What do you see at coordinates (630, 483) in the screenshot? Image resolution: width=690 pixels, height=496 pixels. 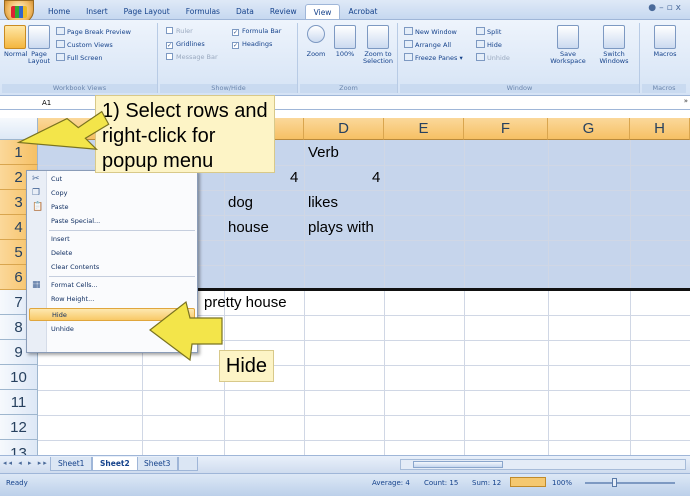 I see `zoom-slider` at bounding box center [630, 483].